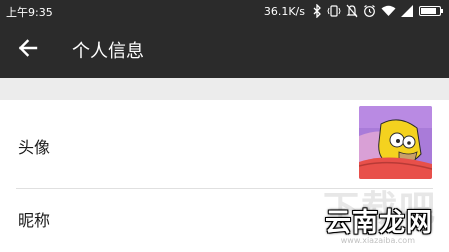 The width and height of the screenshot is (449, 252). What do you see at coordinates (334, 11) in the screenshot?
I see `vibrate-icon` at bounding box center [334, 11].